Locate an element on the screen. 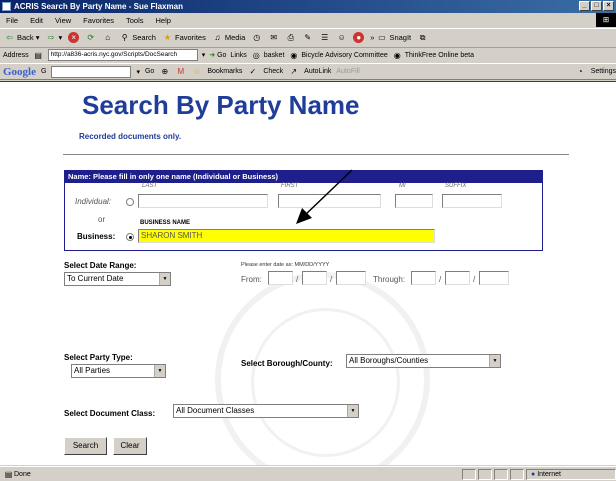 The width and height of the screenshot is (616, 481). middle-initial-input is located at coordinates (414, 201).